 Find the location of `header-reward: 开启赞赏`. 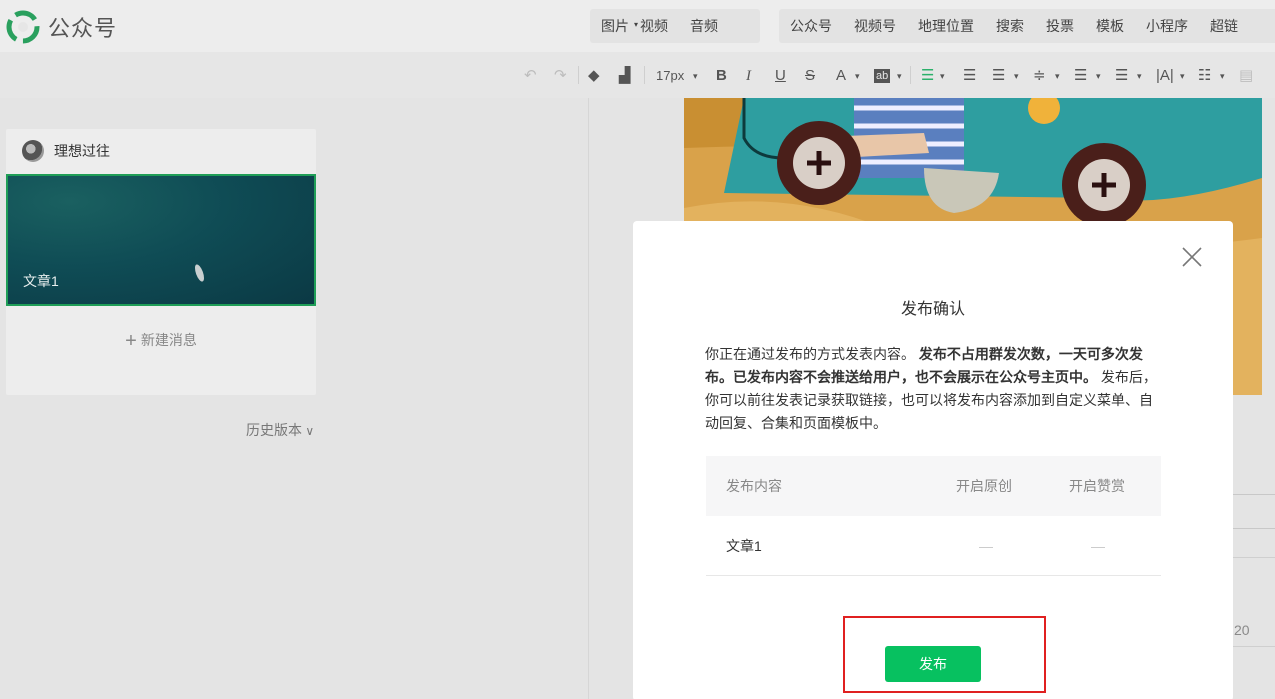

header-reward: 开启赞赏 is located at coordinates (1097, 486).